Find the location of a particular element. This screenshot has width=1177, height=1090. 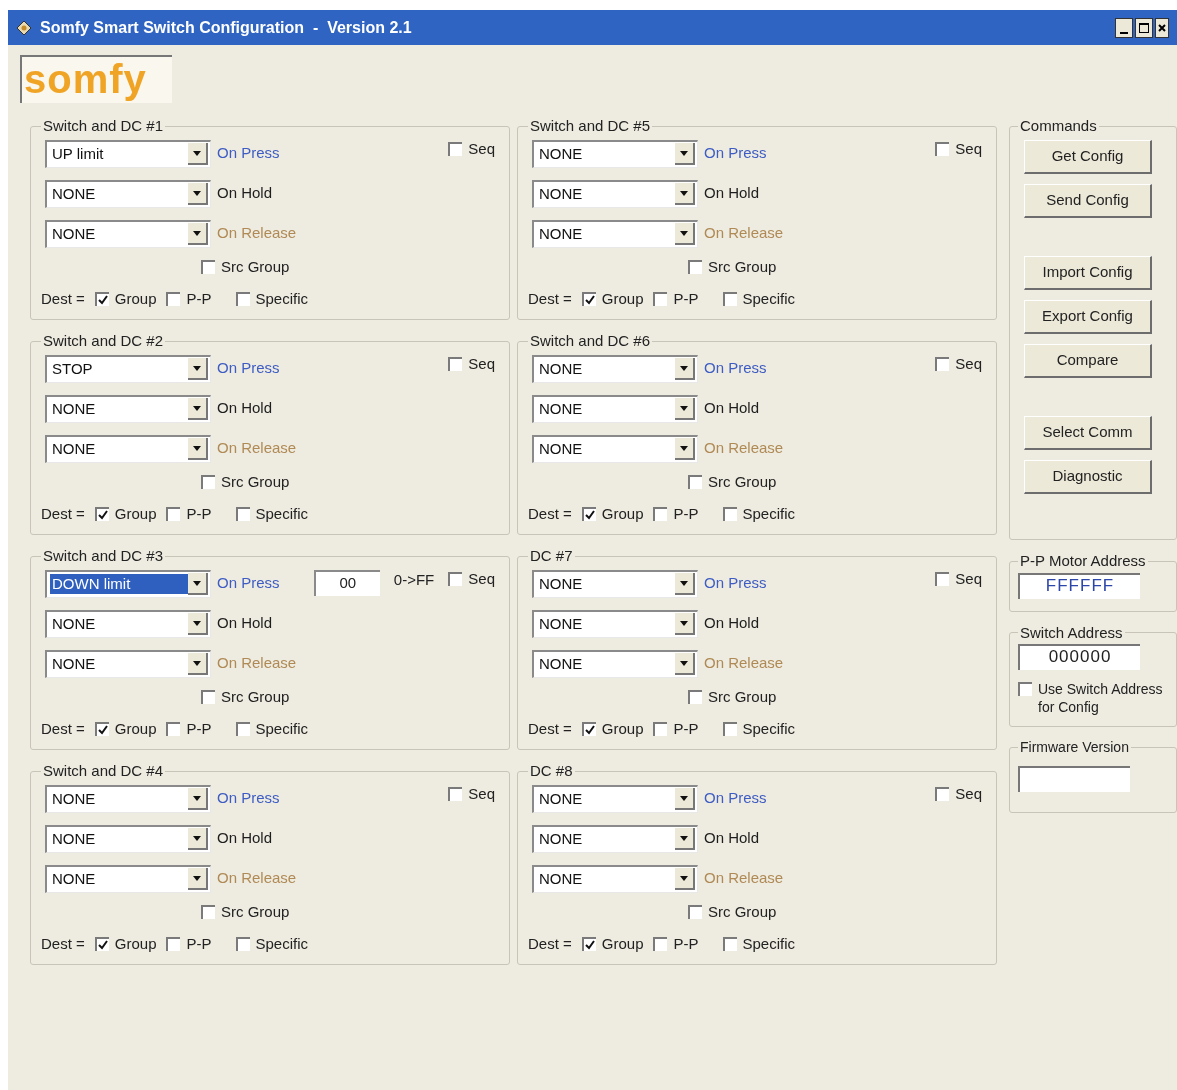

dropdown: UP limit is located at coordinates (128, 153).